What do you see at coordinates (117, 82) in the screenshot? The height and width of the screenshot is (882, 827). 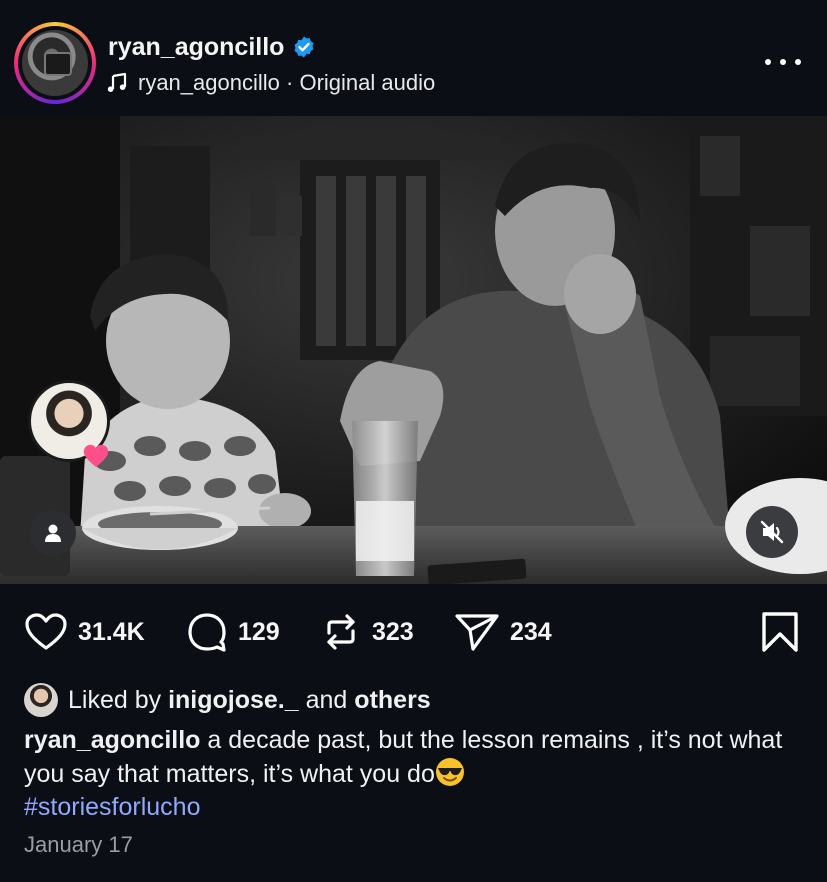 I see `music-note-icon` at bounding box center [117, 82].